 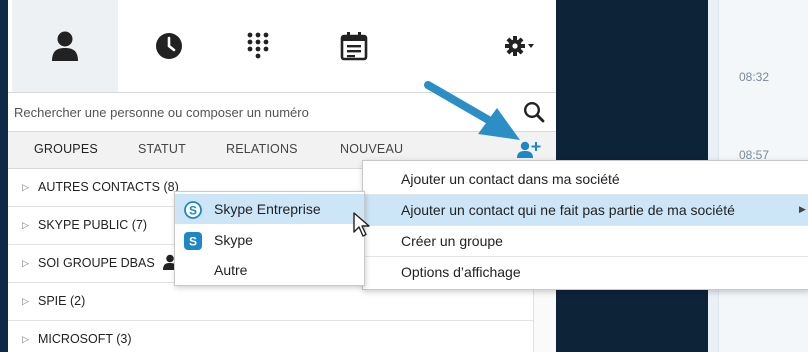 I want to click on contacts-tab-button, so click(x=65, y=46).